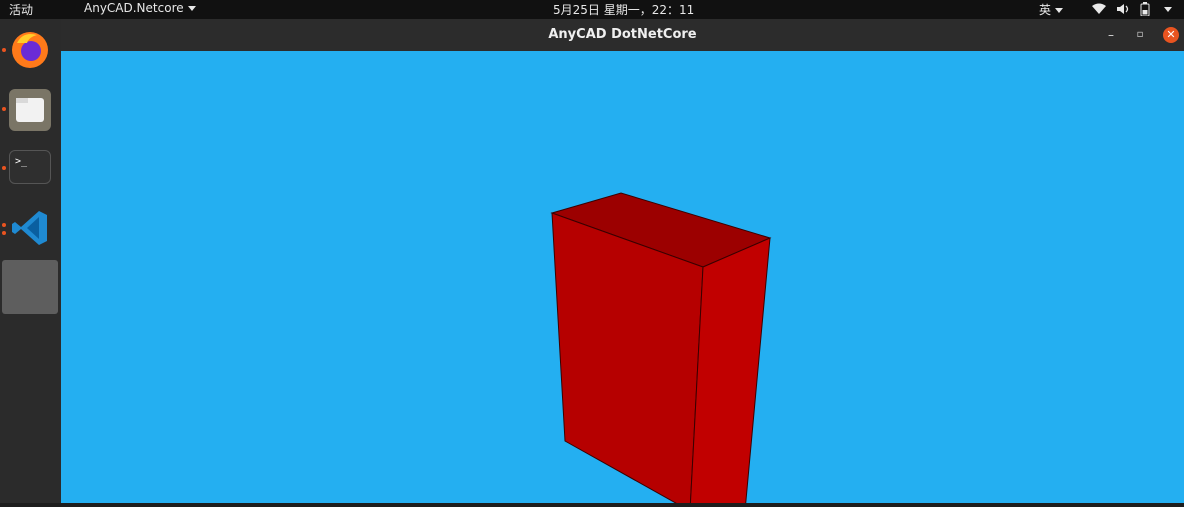  Describe the element at coordinates (134, 8) in the screenshot. I see `app-menu-label: AnyCAD.Netcore` at that location.